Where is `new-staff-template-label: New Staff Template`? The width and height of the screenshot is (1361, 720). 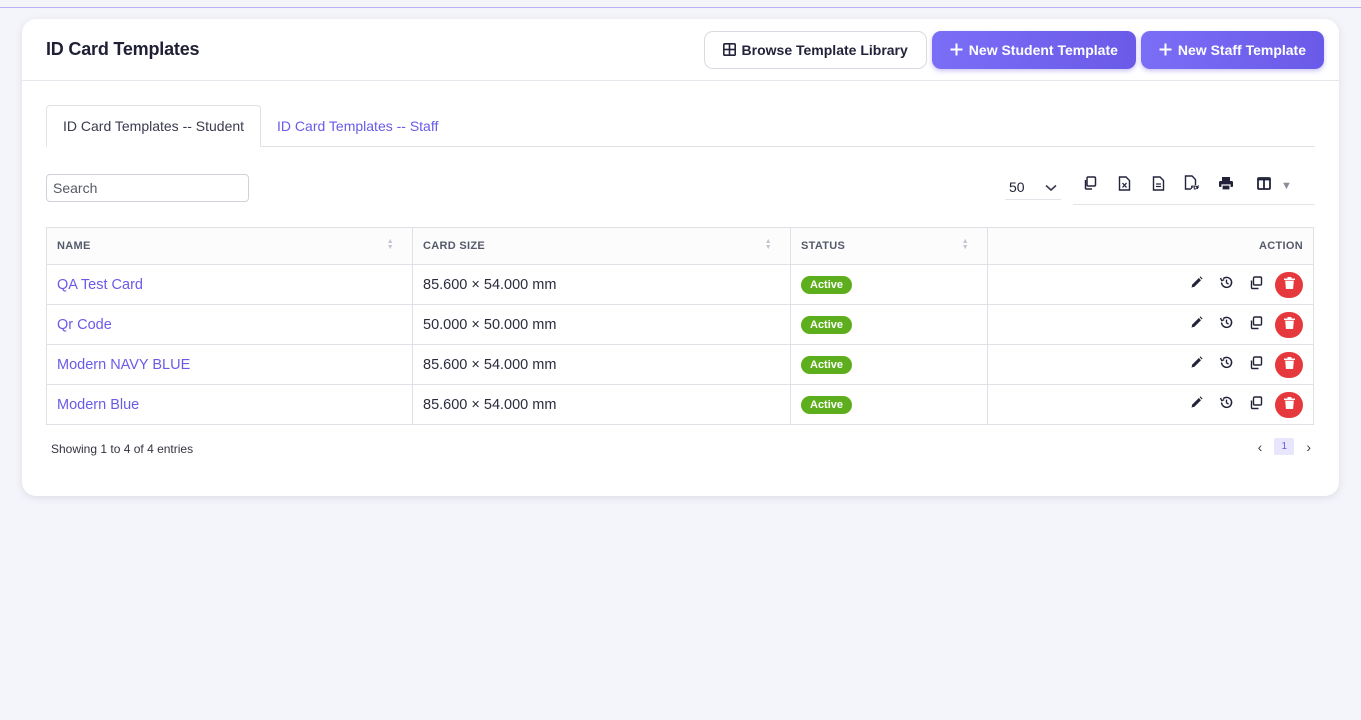 new-staff-template-label: New Staff Template is located at coordinates (1241, 49).